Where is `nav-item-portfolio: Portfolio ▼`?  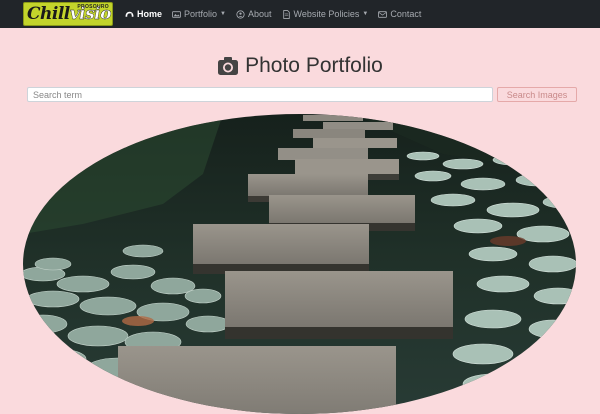 nav-item-portfolio: Portfolio ▼ is located at coordinates (199, 14).